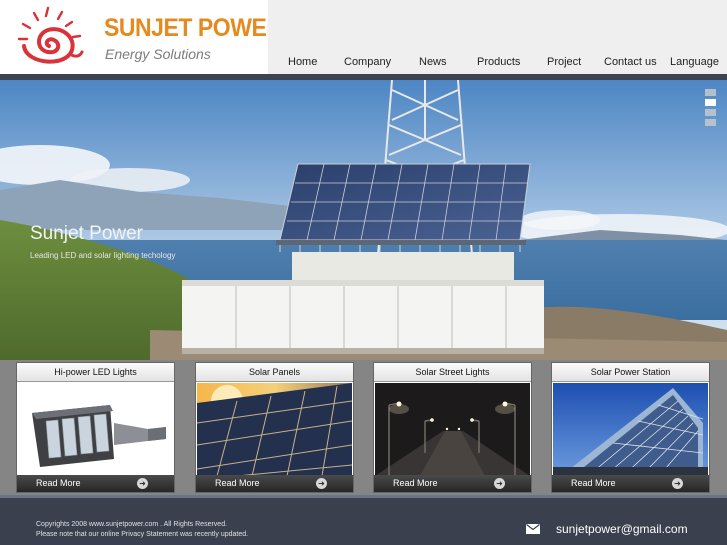  Describe the element at coordinates (433, 62) in the screenshot. I see `nav-news: News` at that location.